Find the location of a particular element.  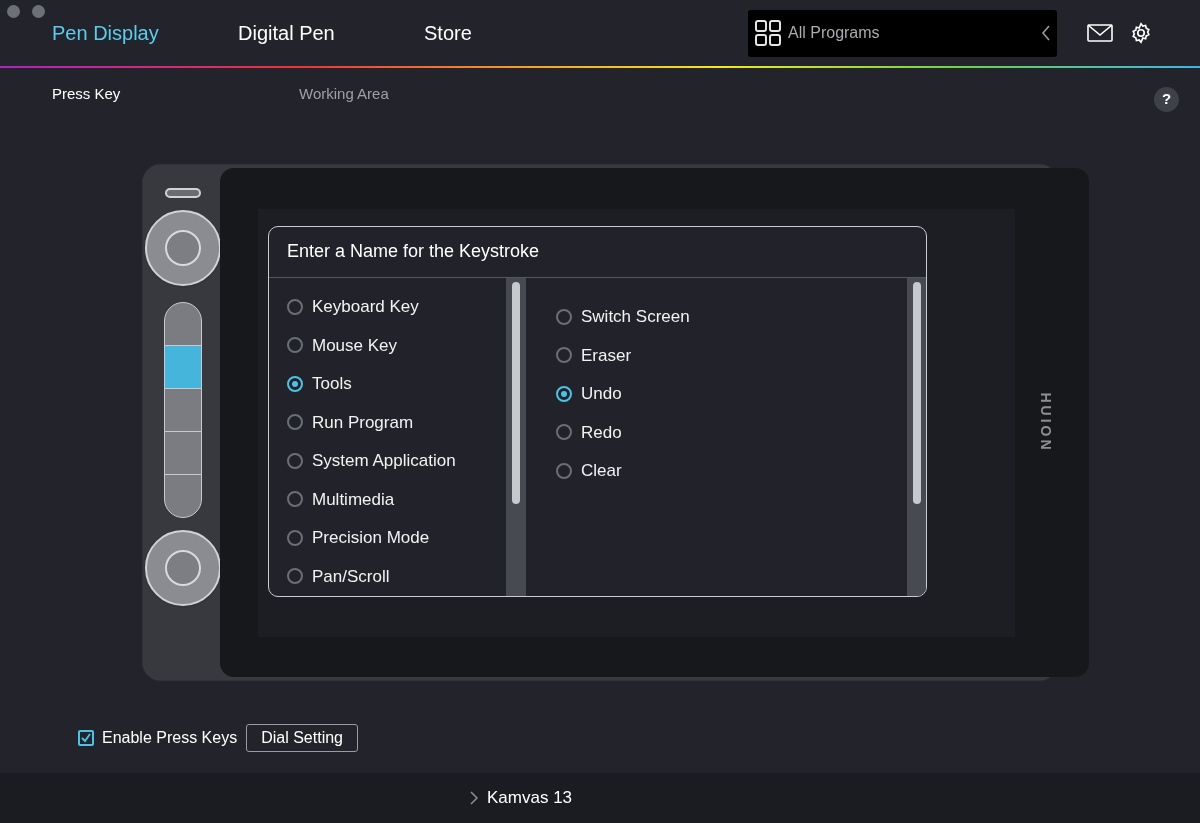

option-label: Switch Screen is located at coordinates (635, 317).